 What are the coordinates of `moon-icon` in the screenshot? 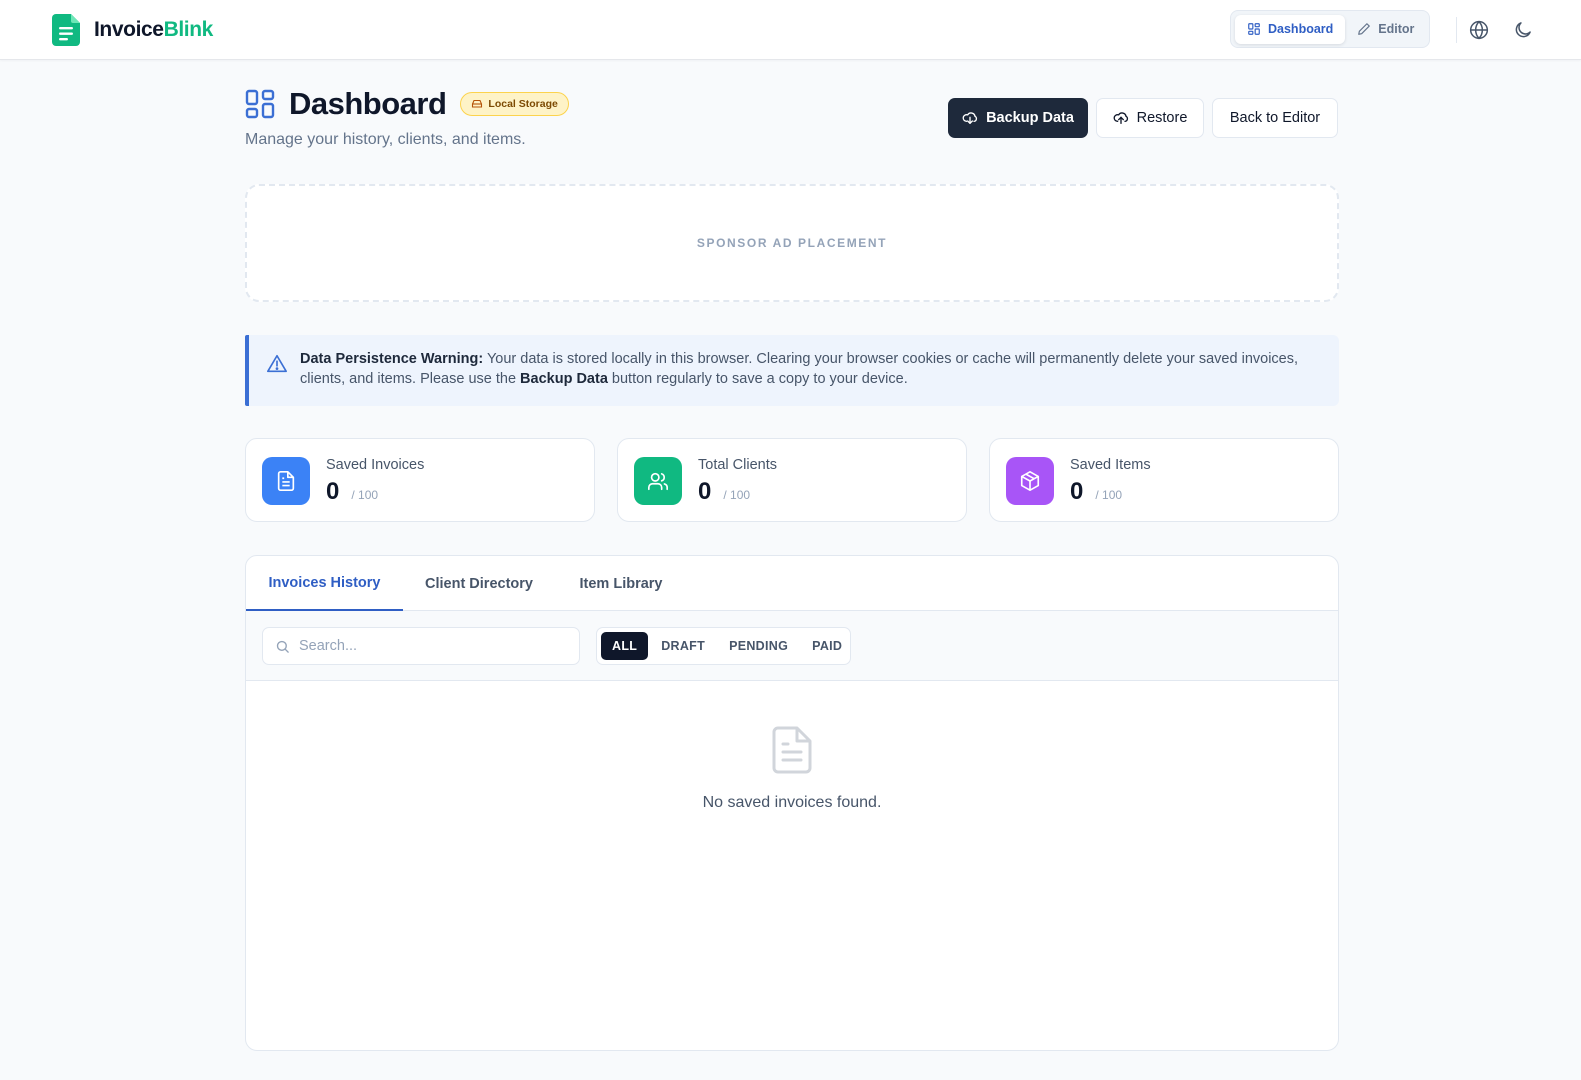 It's located at (1523, 30).